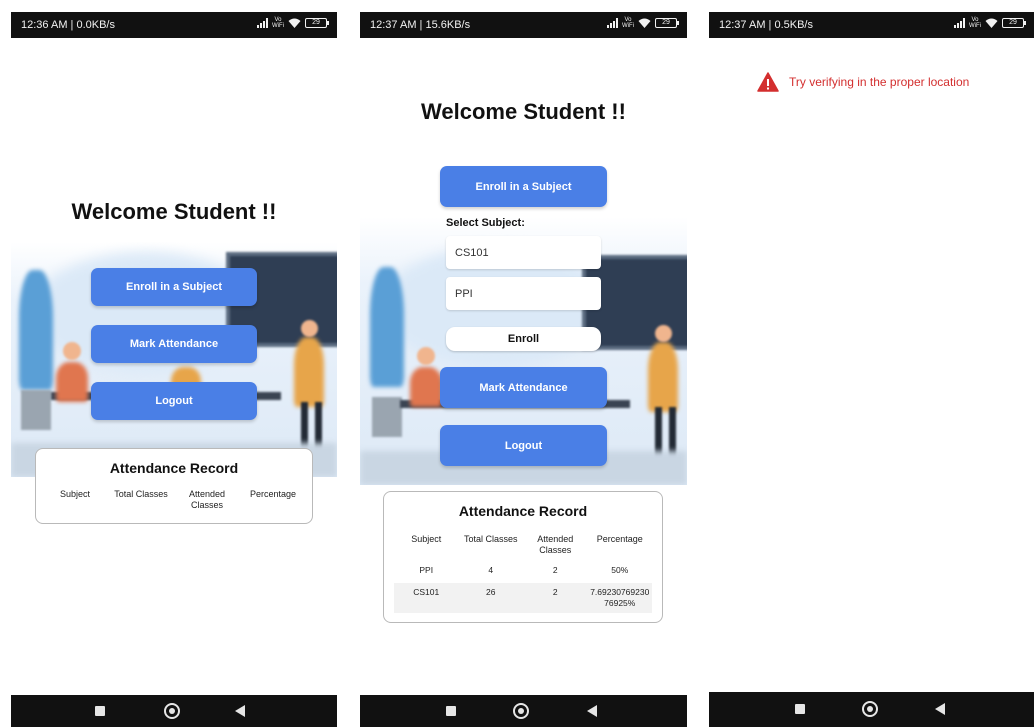 This screenshot has height=727, width=1034. I want to click on warning-icon, so click(768, 82).